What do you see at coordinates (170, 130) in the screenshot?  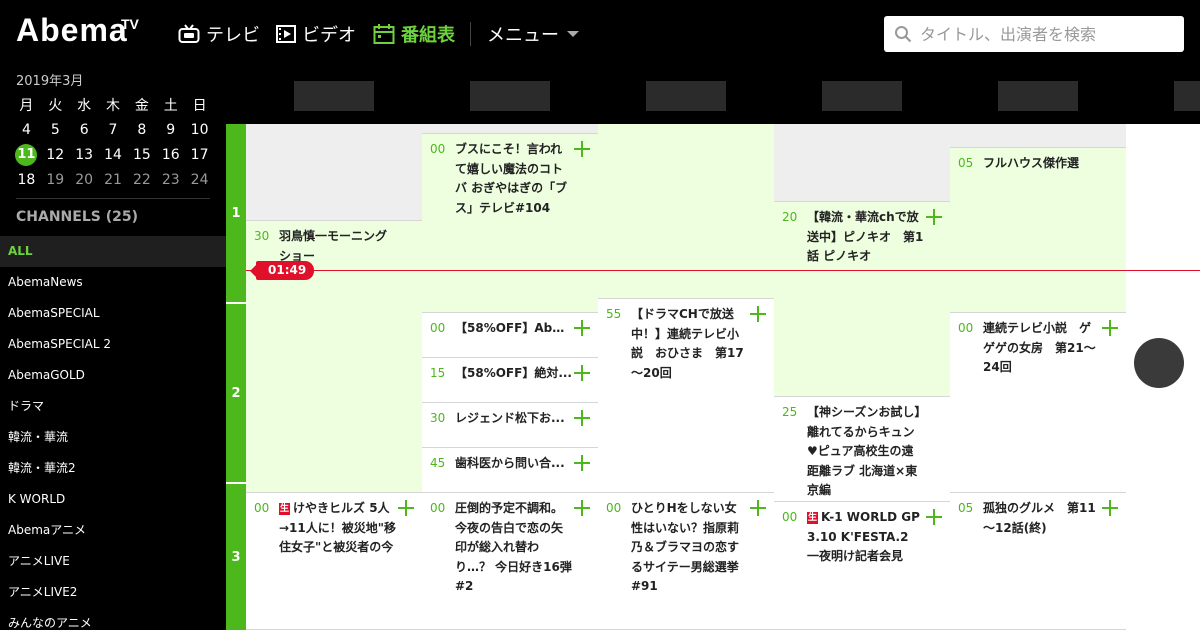 I see `calendar-day: 9` at bounding box center [170, 130].